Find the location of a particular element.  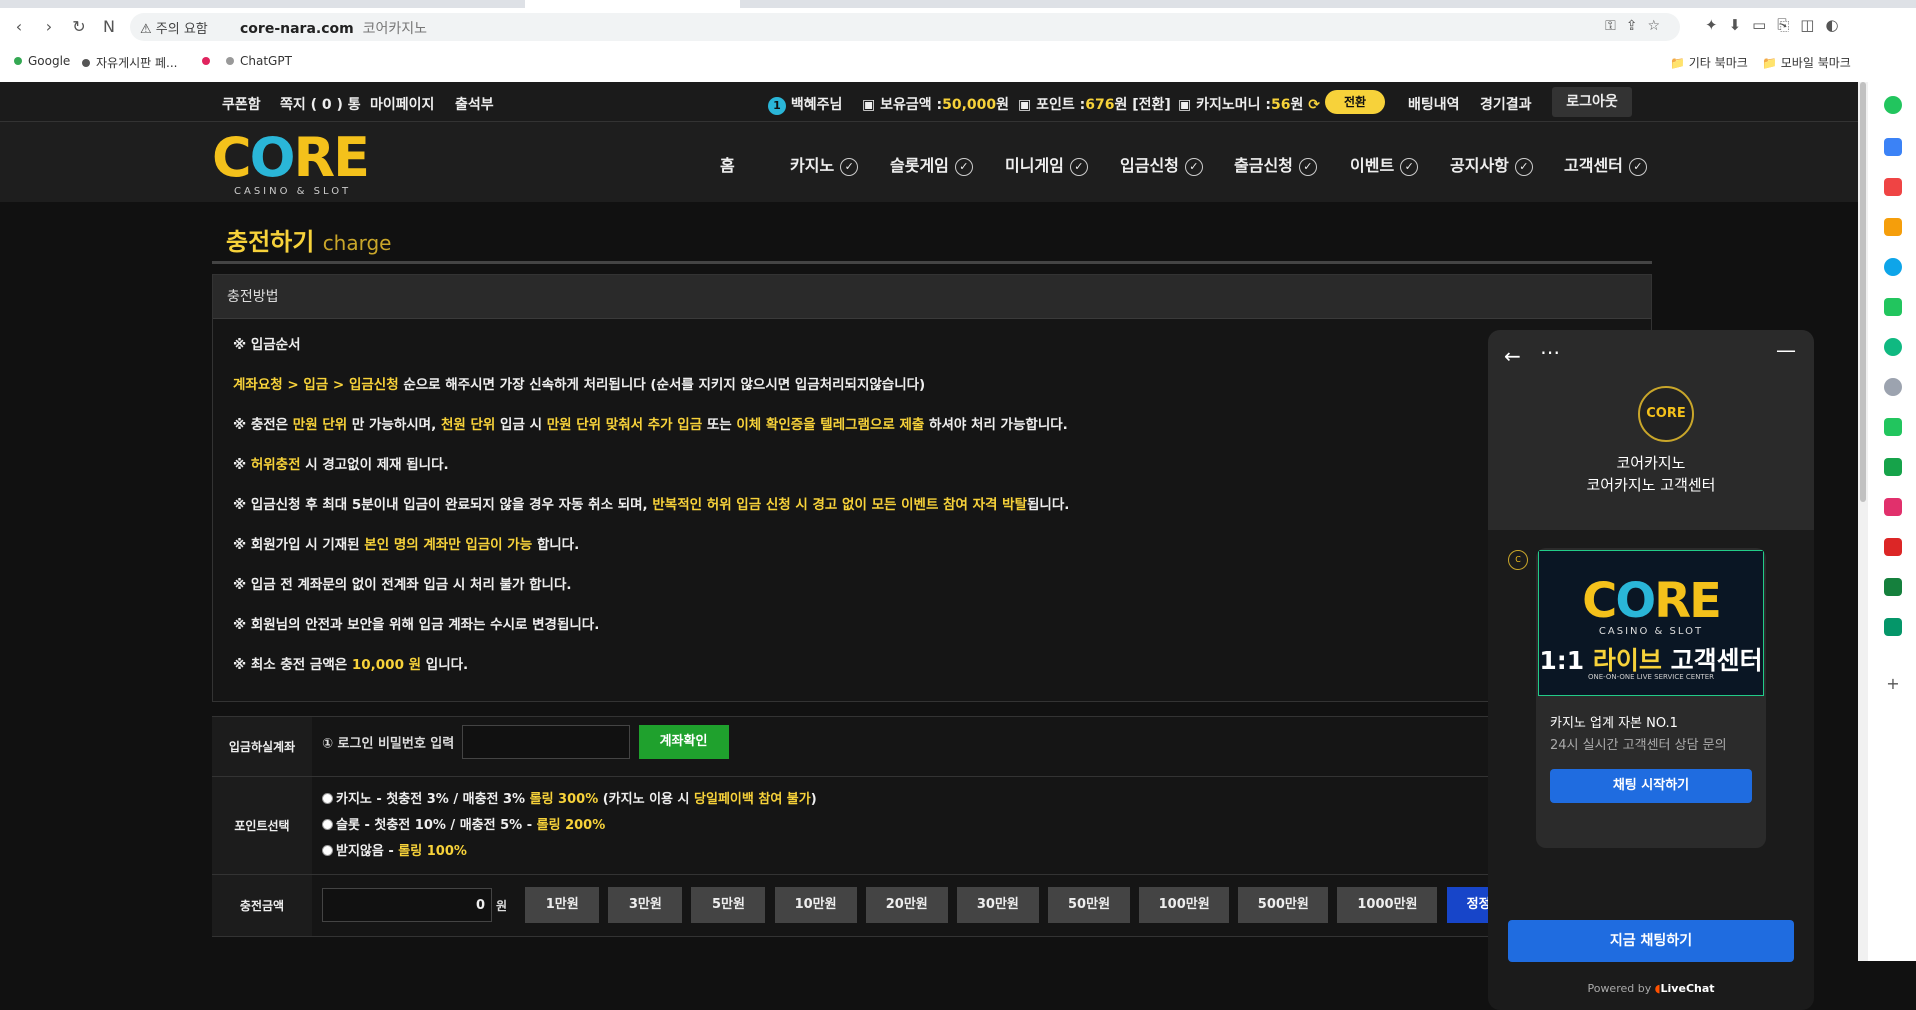

logout-button: 로그아웃 is located at coordinates (1592, 102).